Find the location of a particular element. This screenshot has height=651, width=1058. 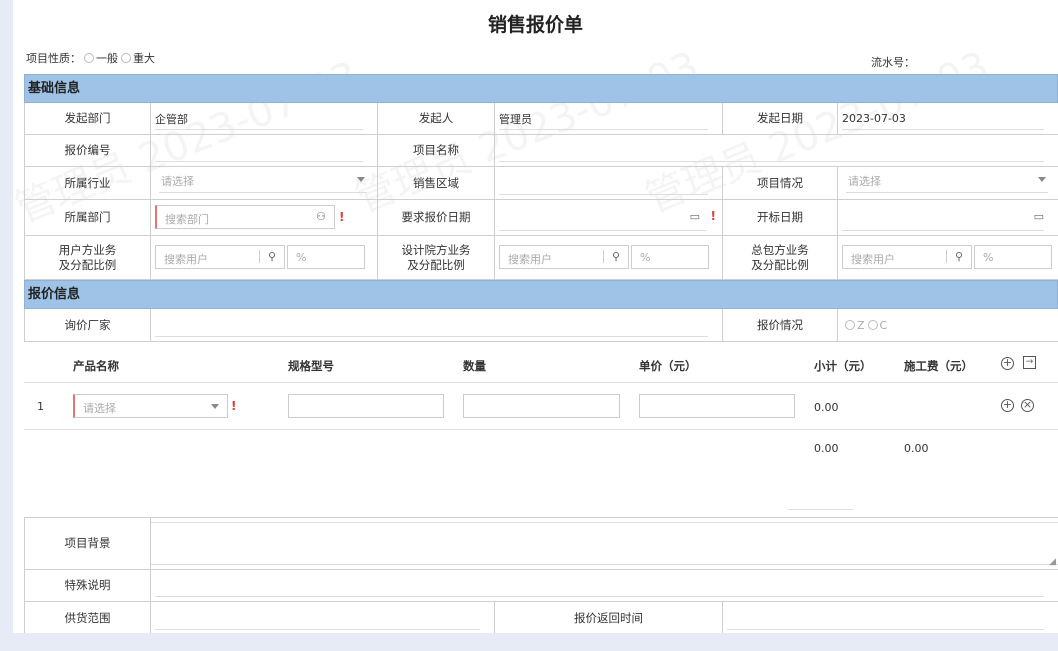

background-textarea: ◢ is located at coordinates (604, 543).